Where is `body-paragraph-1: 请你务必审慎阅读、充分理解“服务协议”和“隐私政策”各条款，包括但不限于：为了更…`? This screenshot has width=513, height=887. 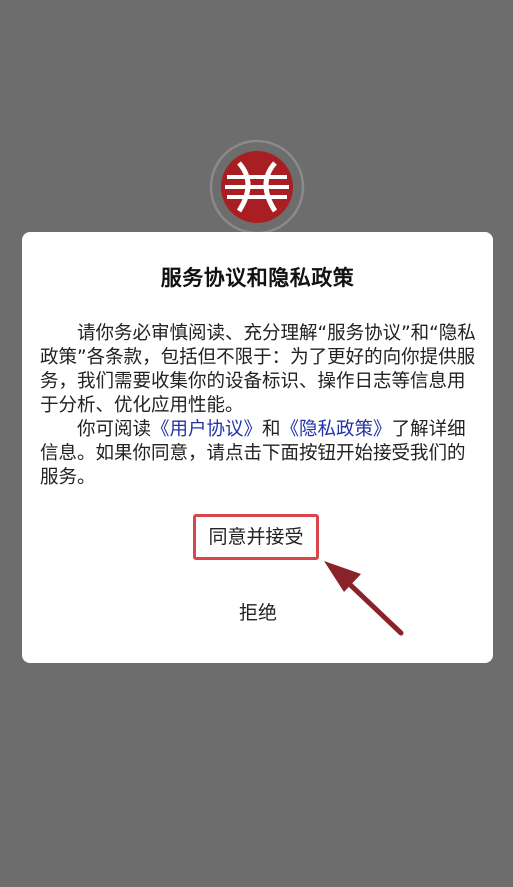 body-paragraph-1: 请你务必审慎阅读、充分理解“服务协议”和“隐私政策”各条款，包括但不限于：为了更… is located at coordinates (258, 369).